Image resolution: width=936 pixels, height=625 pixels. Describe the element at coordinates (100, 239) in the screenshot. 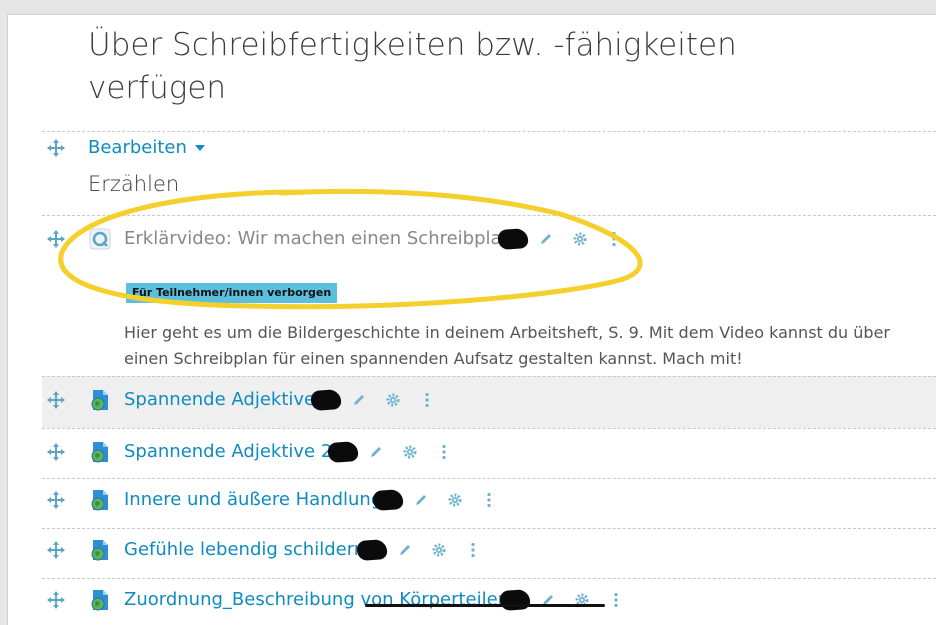

I see `interactive-video-icon` at that location.